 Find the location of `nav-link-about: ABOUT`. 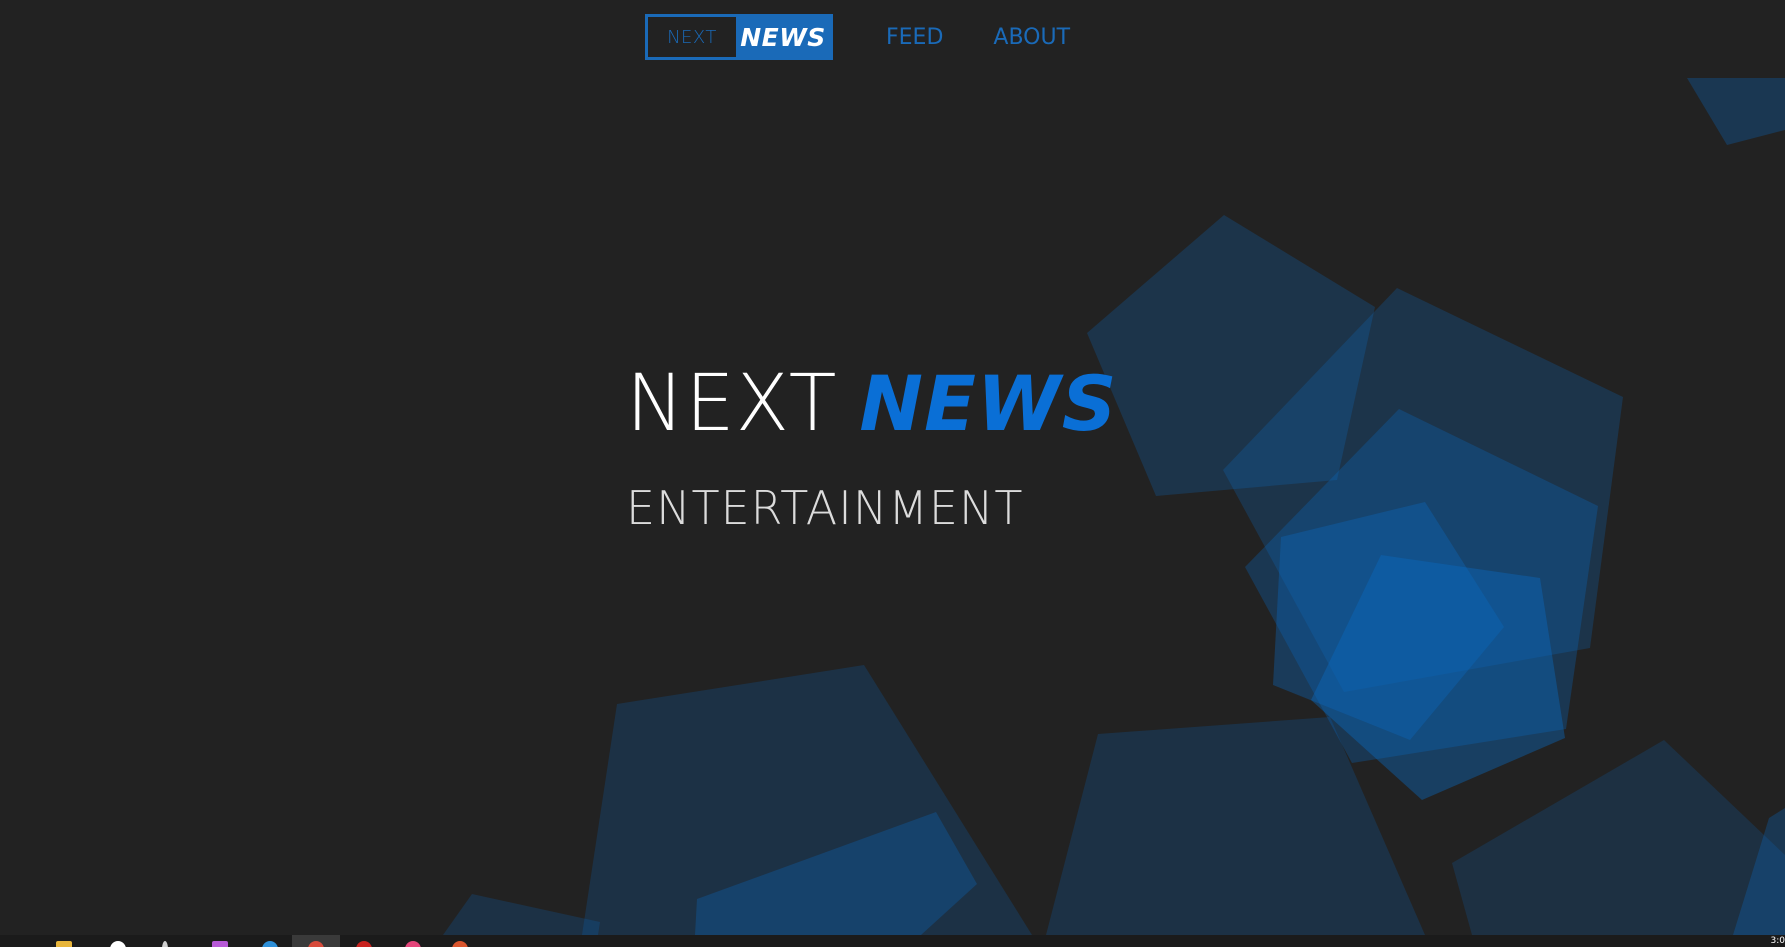

nav-link-about: ABOUT is located at coordinates (1031, 37).